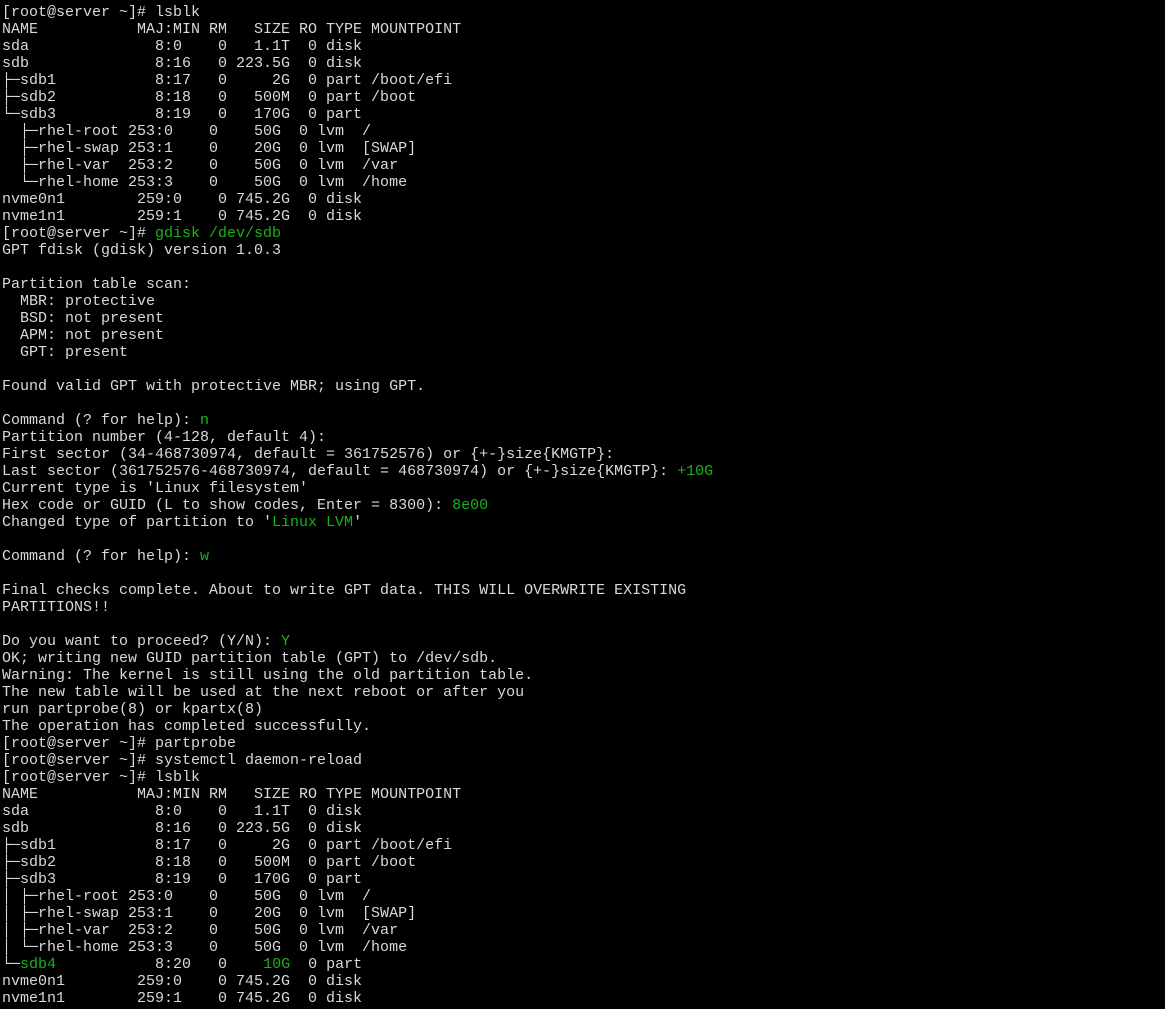 The height and width of the screenshot is (1009, 1165). What do you see at coordinates (583, 131) in the screenshot?
I see `terminal-line: ├─rhel-root 253:0 0 50G 0 lvm /` at bounding box center [583, 131].